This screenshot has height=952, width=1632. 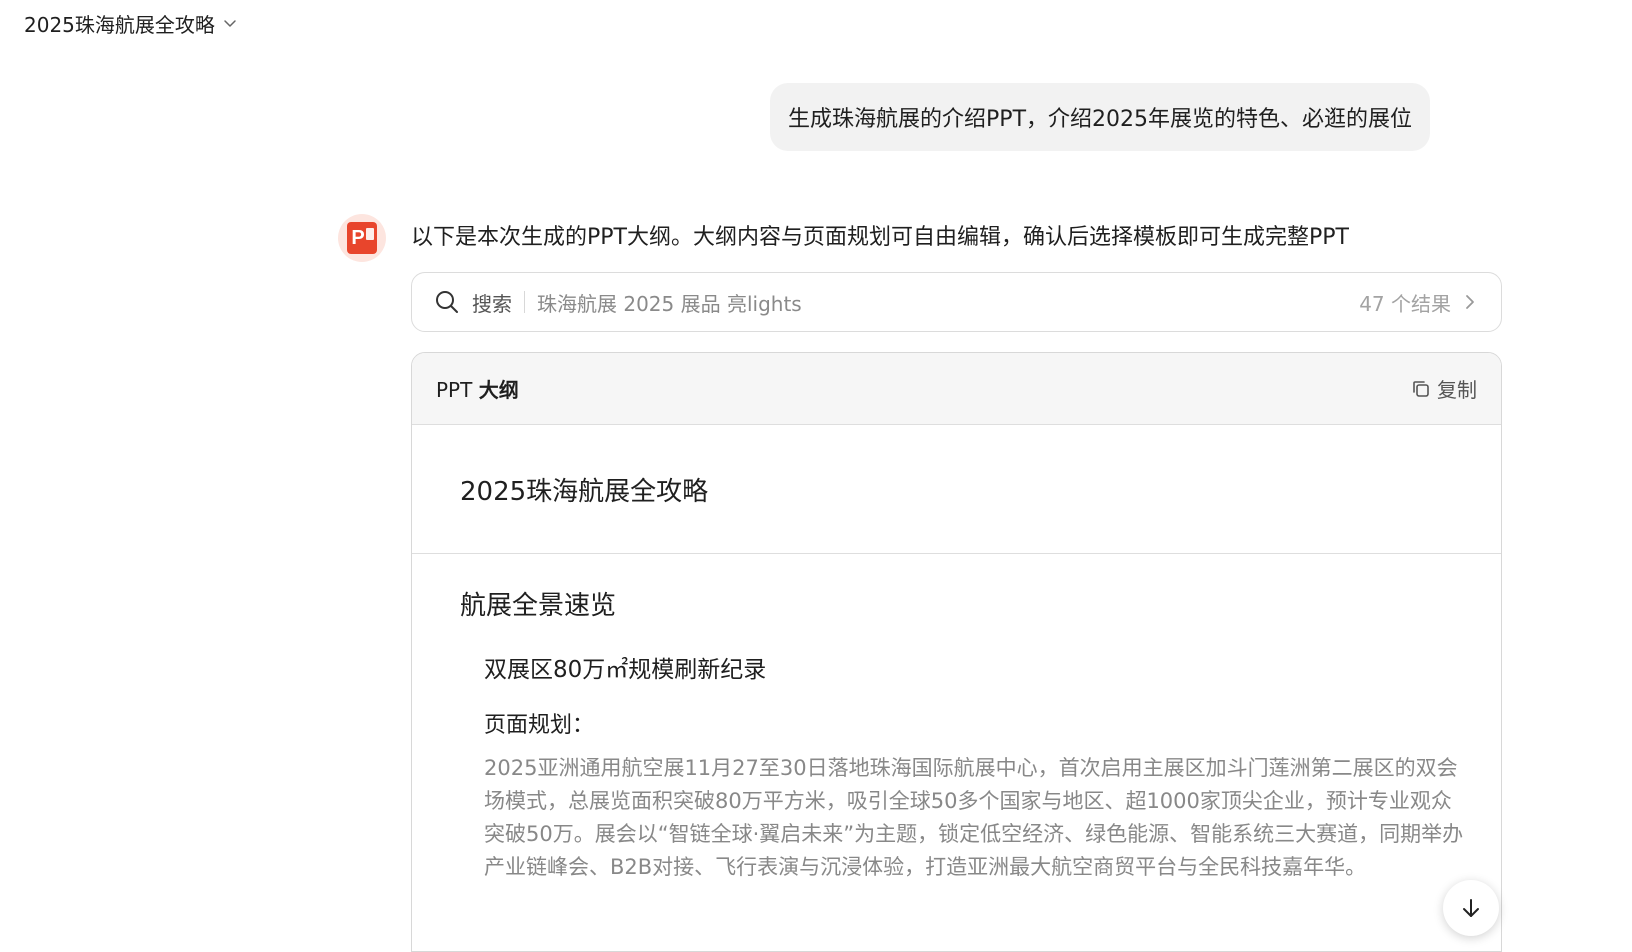 What do you see at coordinates (524, 302) in the screenshot?
I see `search-divider` at bounding box center [524, 302].